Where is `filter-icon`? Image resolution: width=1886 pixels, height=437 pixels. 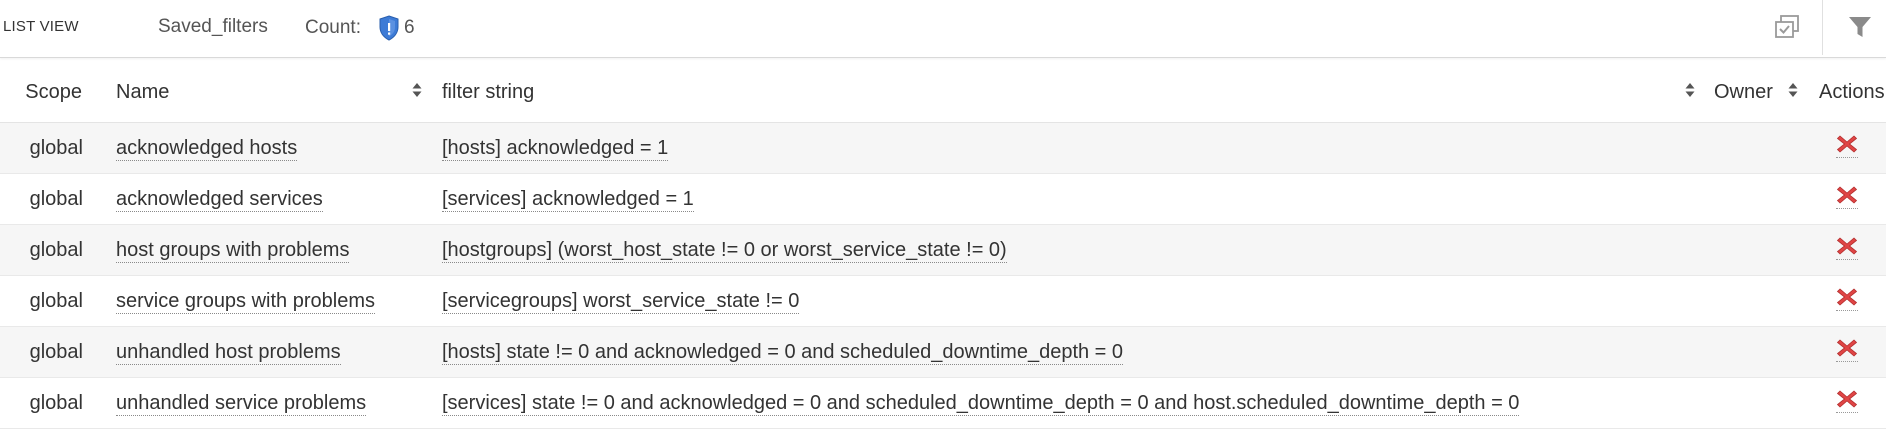 filter-icon is located at coordinates (1860, 27).